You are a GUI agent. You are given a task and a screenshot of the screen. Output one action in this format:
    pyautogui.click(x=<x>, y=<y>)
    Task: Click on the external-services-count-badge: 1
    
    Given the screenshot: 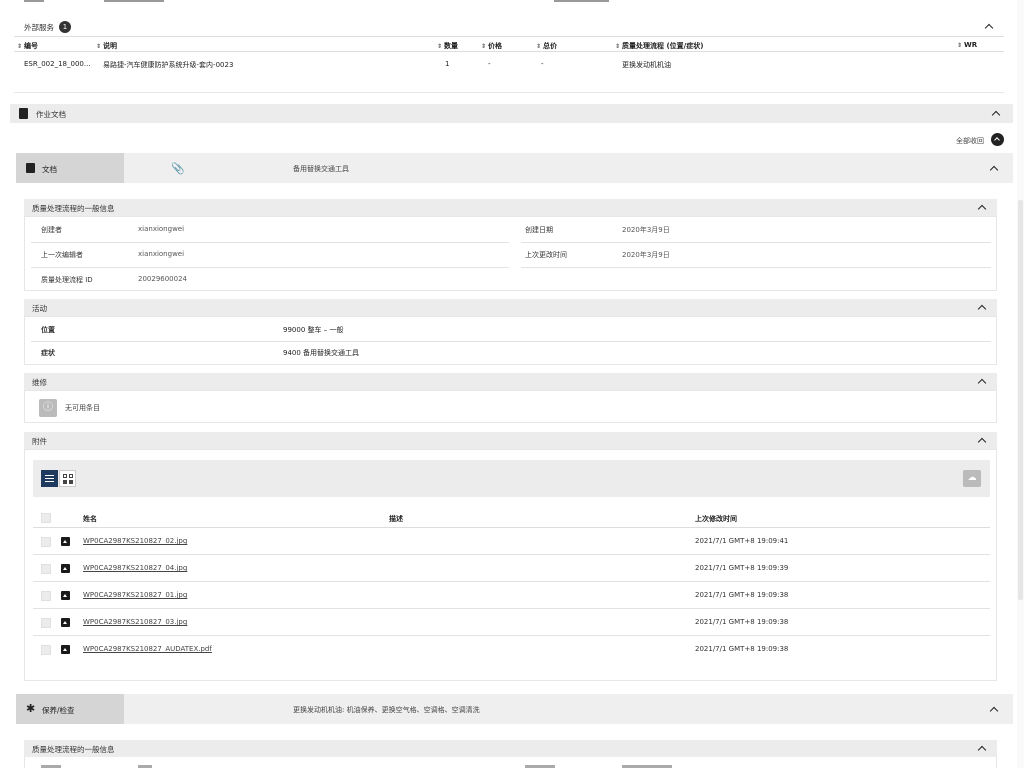 What is the action you would take?
    pyautogui.click(x=65, y=27)
    